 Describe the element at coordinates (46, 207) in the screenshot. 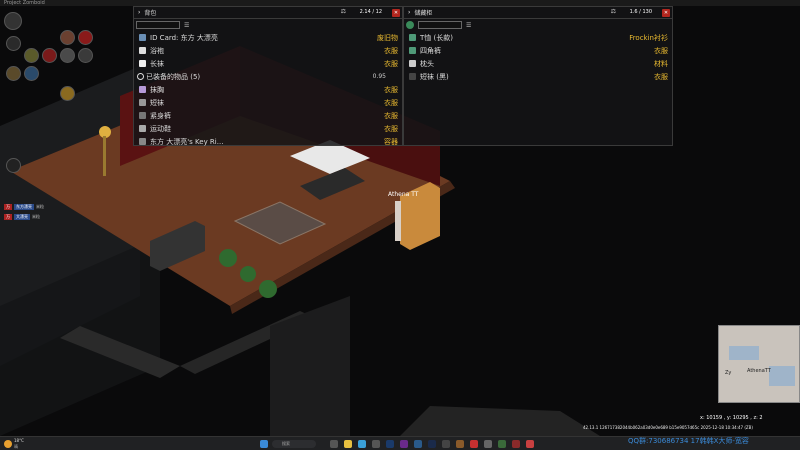

I see `party-member: 万 东方漂亮 米粒` at that location.